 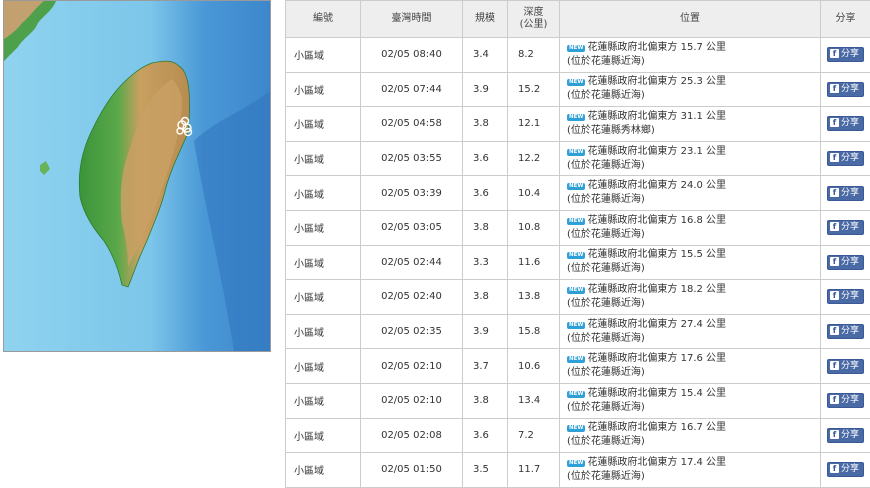 What do you see at coordinates (533, 55) in the screenshot?
I see `cell-depth: 8.2` at bounding box center [533, 55].